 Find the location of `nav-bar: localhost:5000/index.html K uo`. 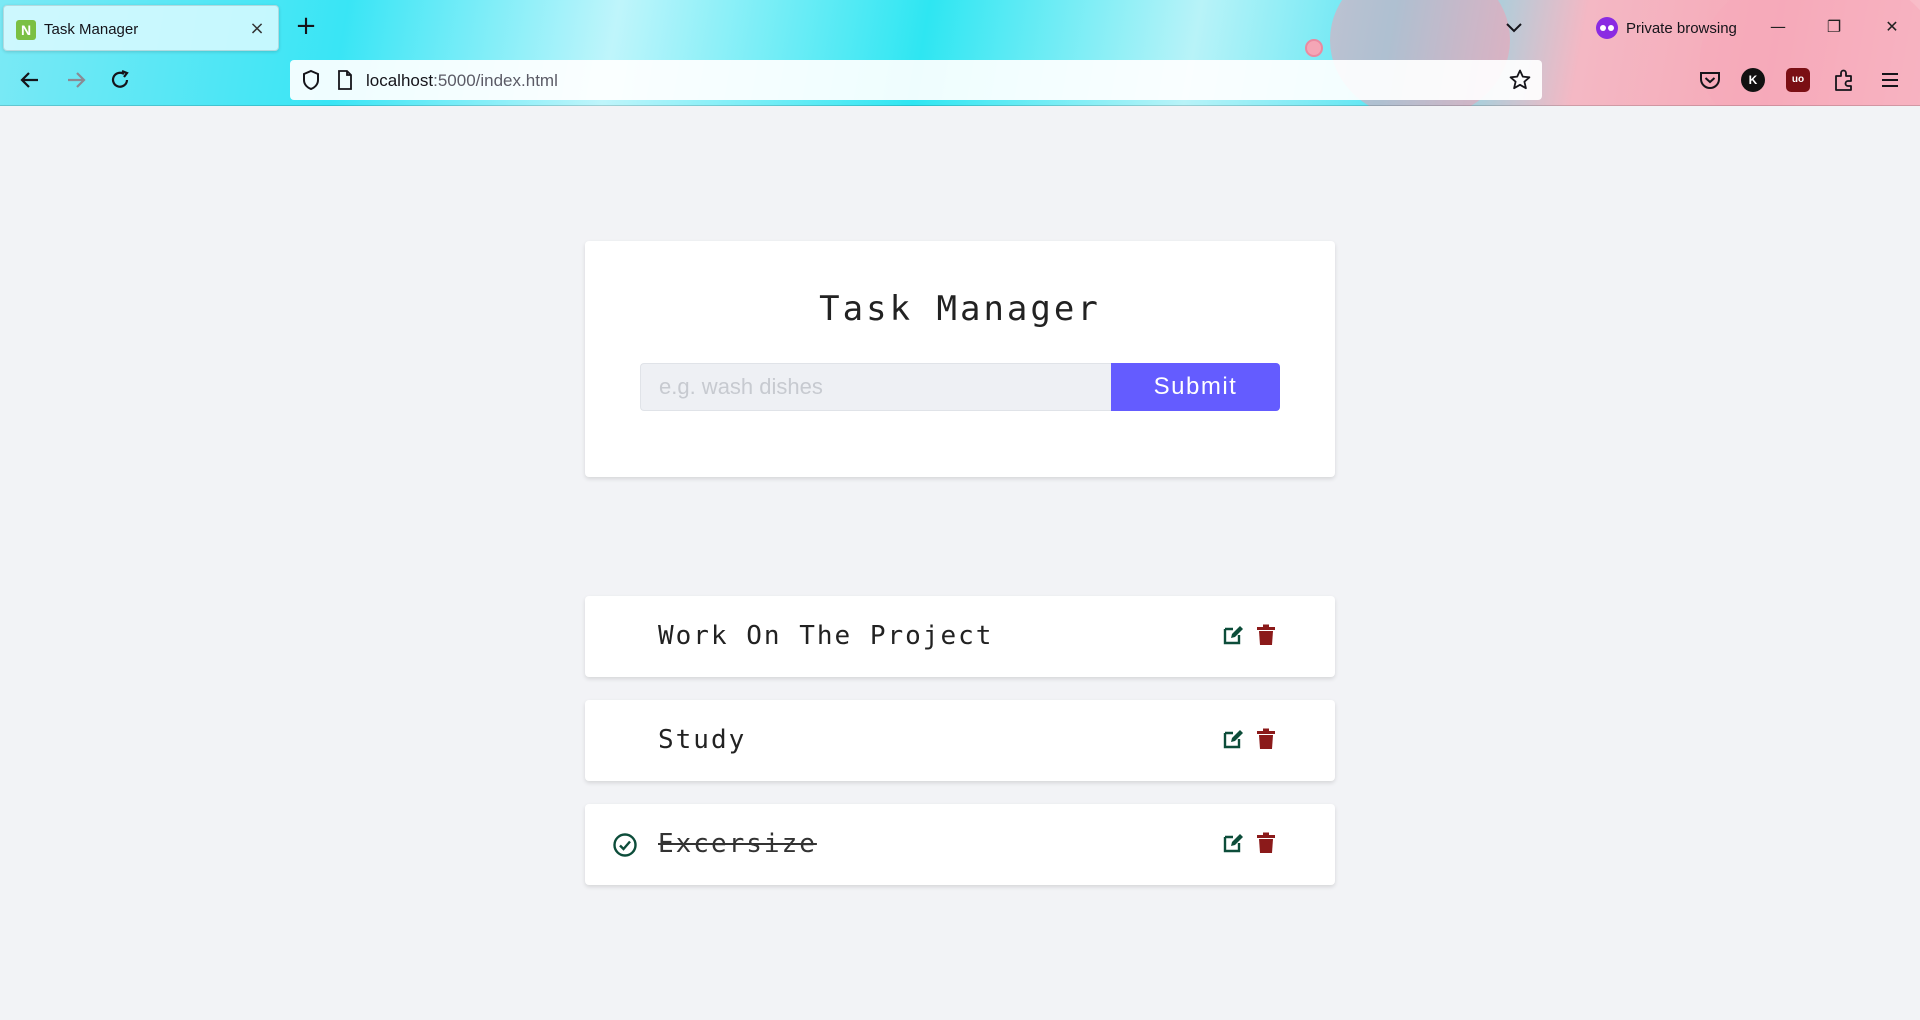

nav-bar: localhost:5000/index.html K uo is located at coordinates (960, 80).